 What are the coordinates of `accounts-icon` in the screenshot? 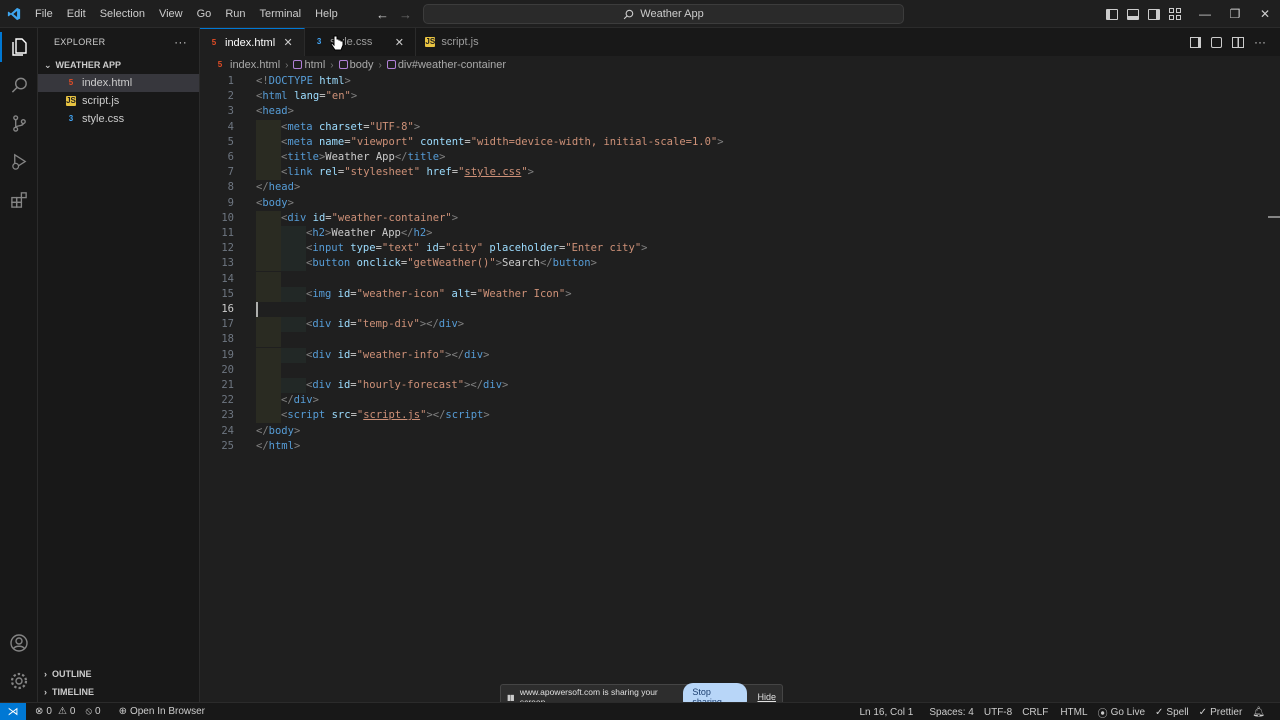 It's located at (19, 643).